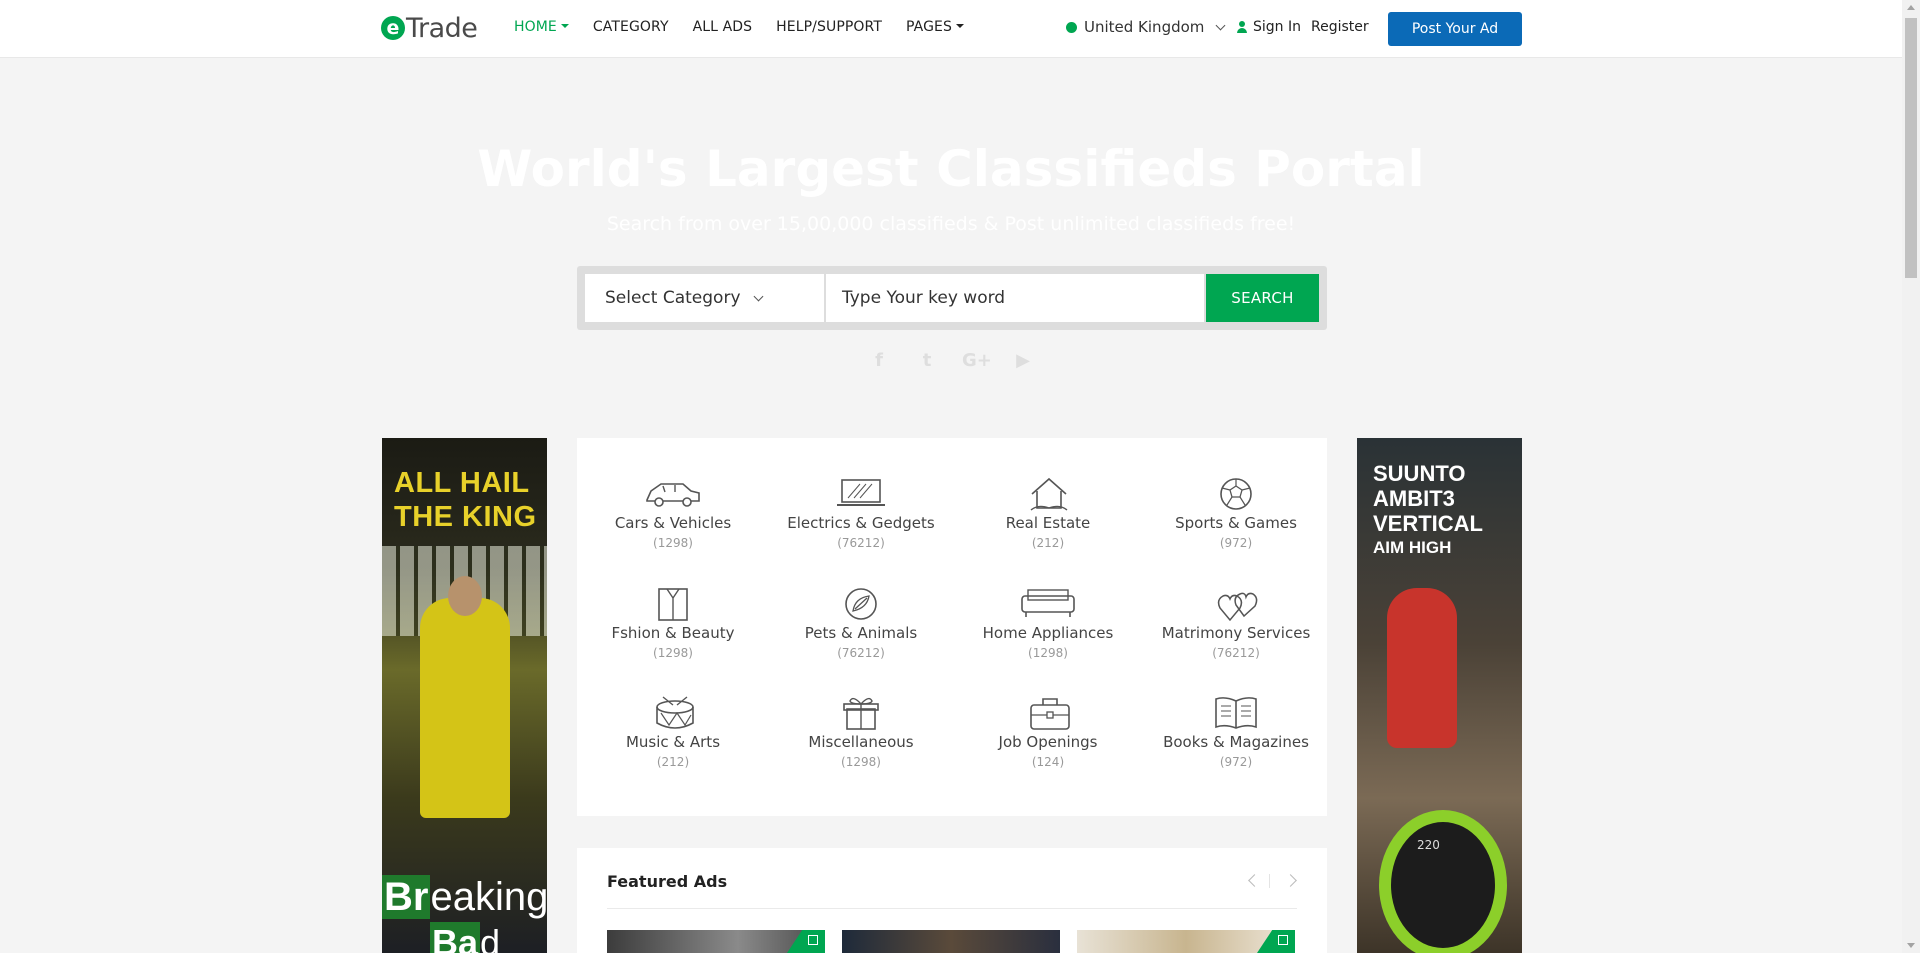 The height and width of the screenshot is (953, 1920). What do you see at coordinates (951, 169) in the screenshot?
I see `hero-title: World's Largest Classifieds Portal` at bounding box center [951, 169].